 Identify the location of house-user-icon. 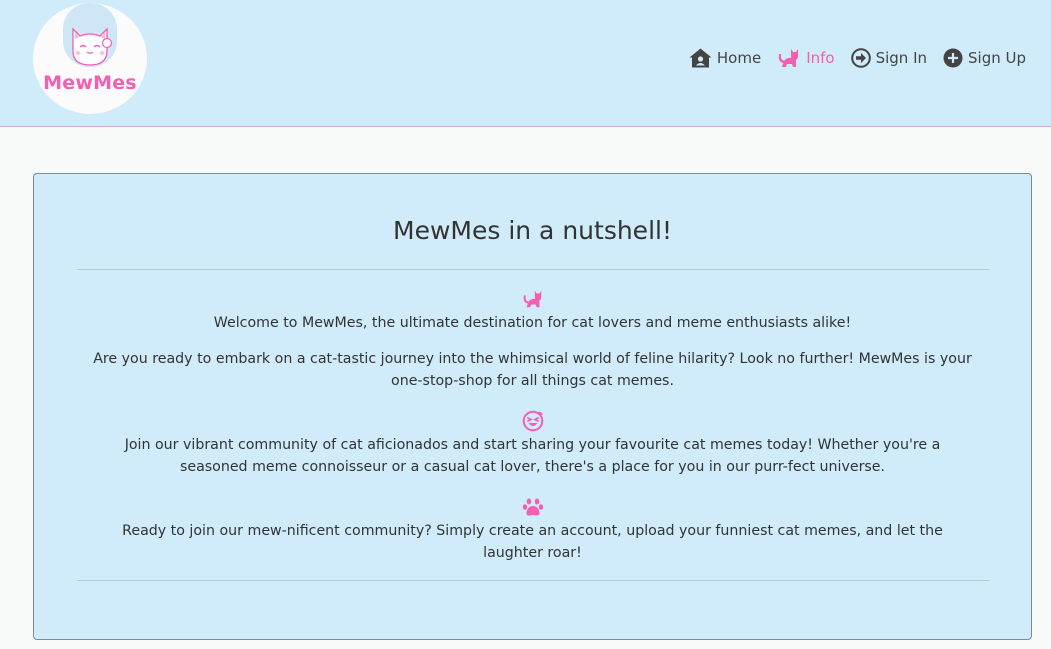
(700, 58).